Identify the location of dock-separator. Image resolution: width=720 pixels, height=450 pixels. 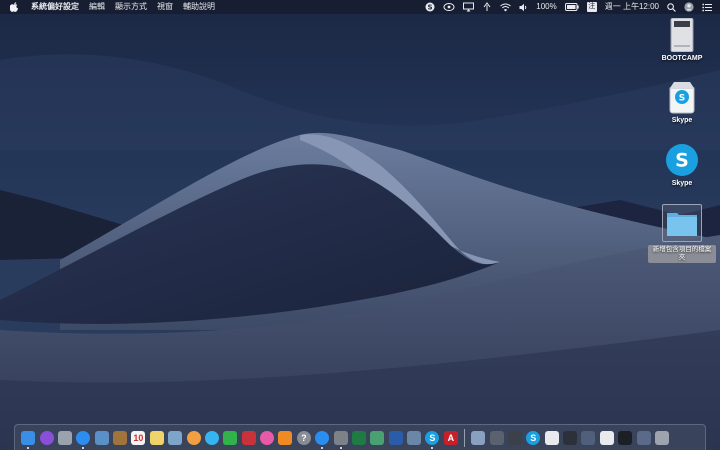
(464, 437).